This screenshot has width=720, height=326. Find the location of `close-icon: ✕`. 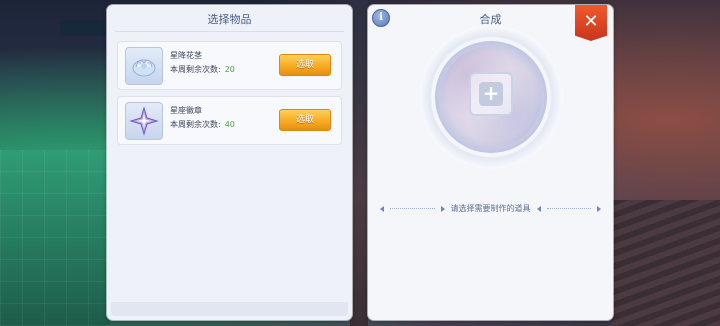

close-icon: ✕ is located at coordinates (591, 21).